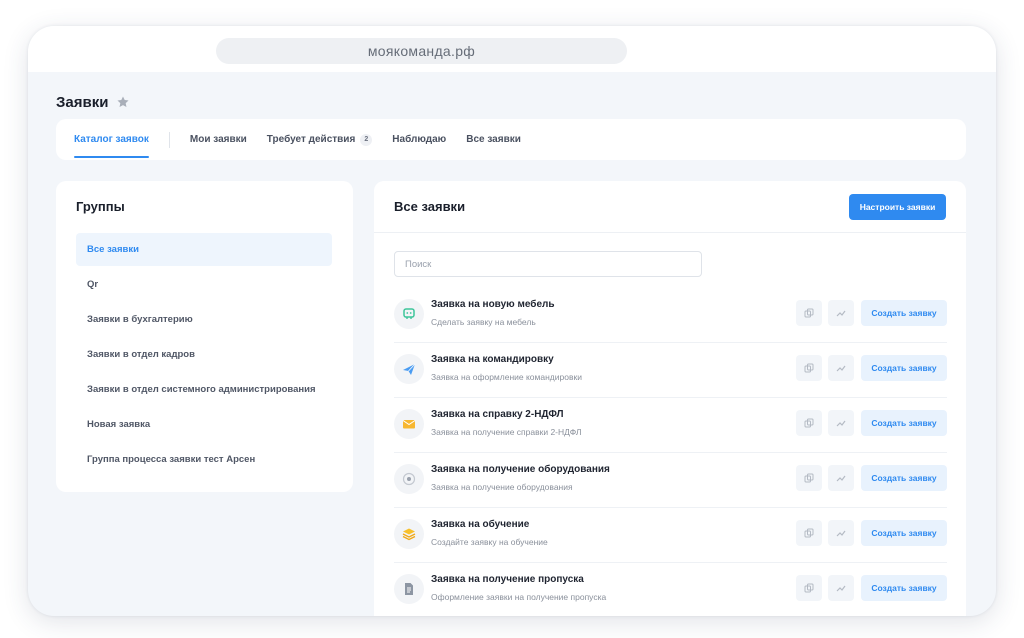  I want to click on equipment-icon, so click(409, 479).